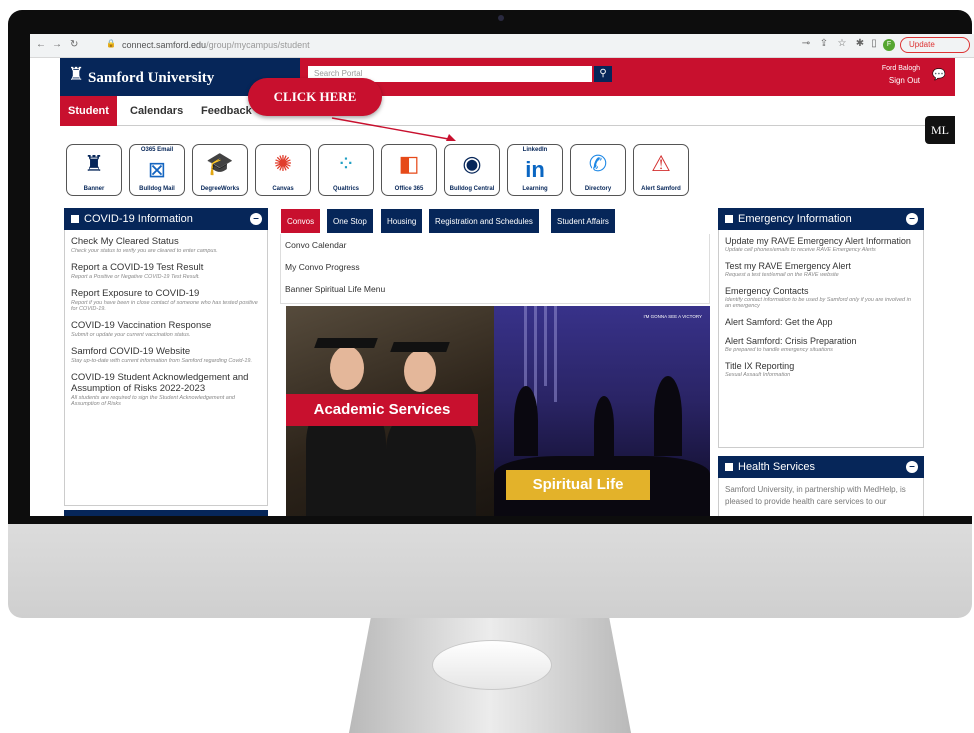  What do you see at coordinates (57, 44) in the screenshot?
I see `forward-arrow-icon: →` at bounding box center [57, 44].